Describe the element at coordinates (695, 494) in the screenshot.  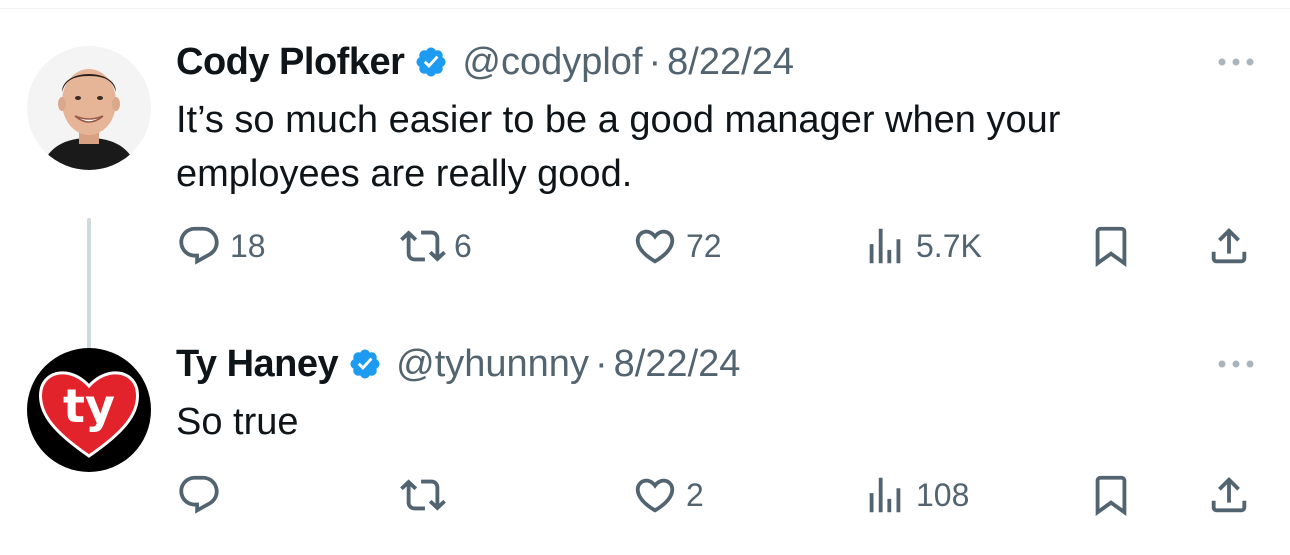
I see `like-count: 2` at that location.